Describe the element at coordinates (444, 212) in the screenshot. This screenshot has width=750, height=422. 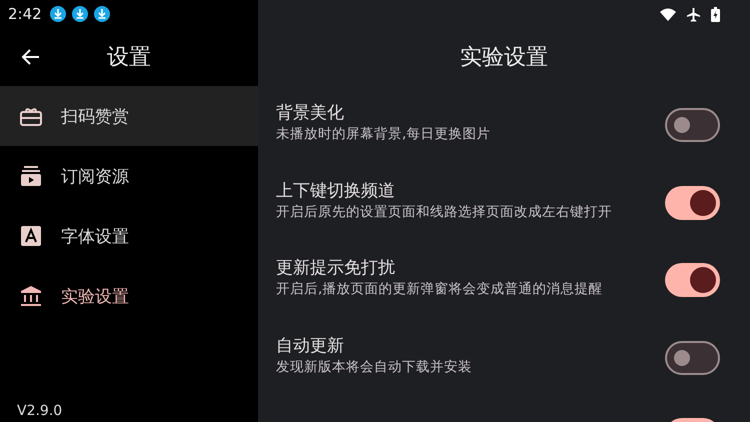
I see `setting-description: 开启后原先的设置页面和线路选择页面改成左右键打开` at that location.